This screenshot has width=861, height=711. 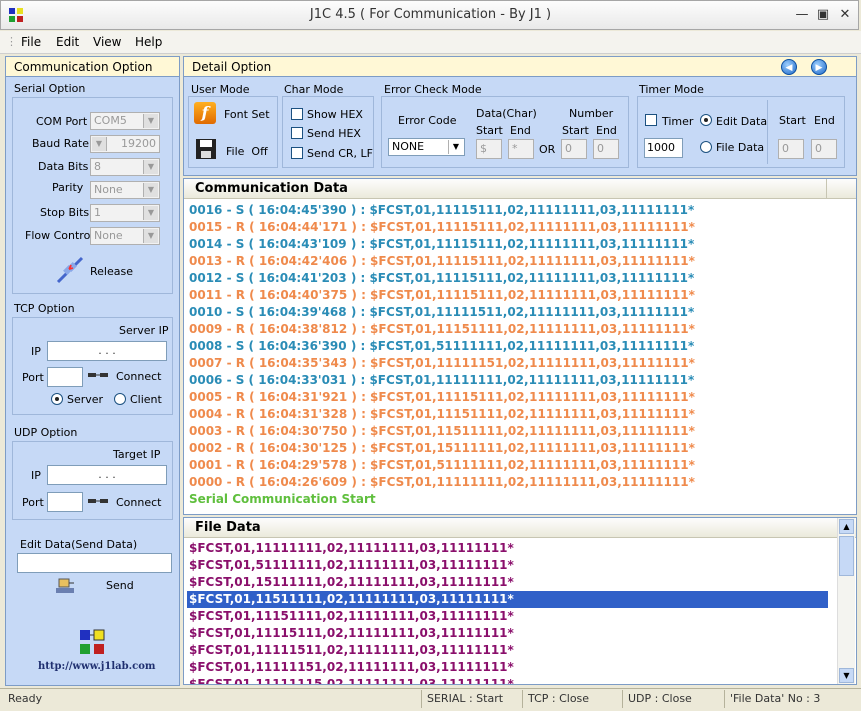 I want to click on com-port-value: COM5, so click(x=110, y=120).